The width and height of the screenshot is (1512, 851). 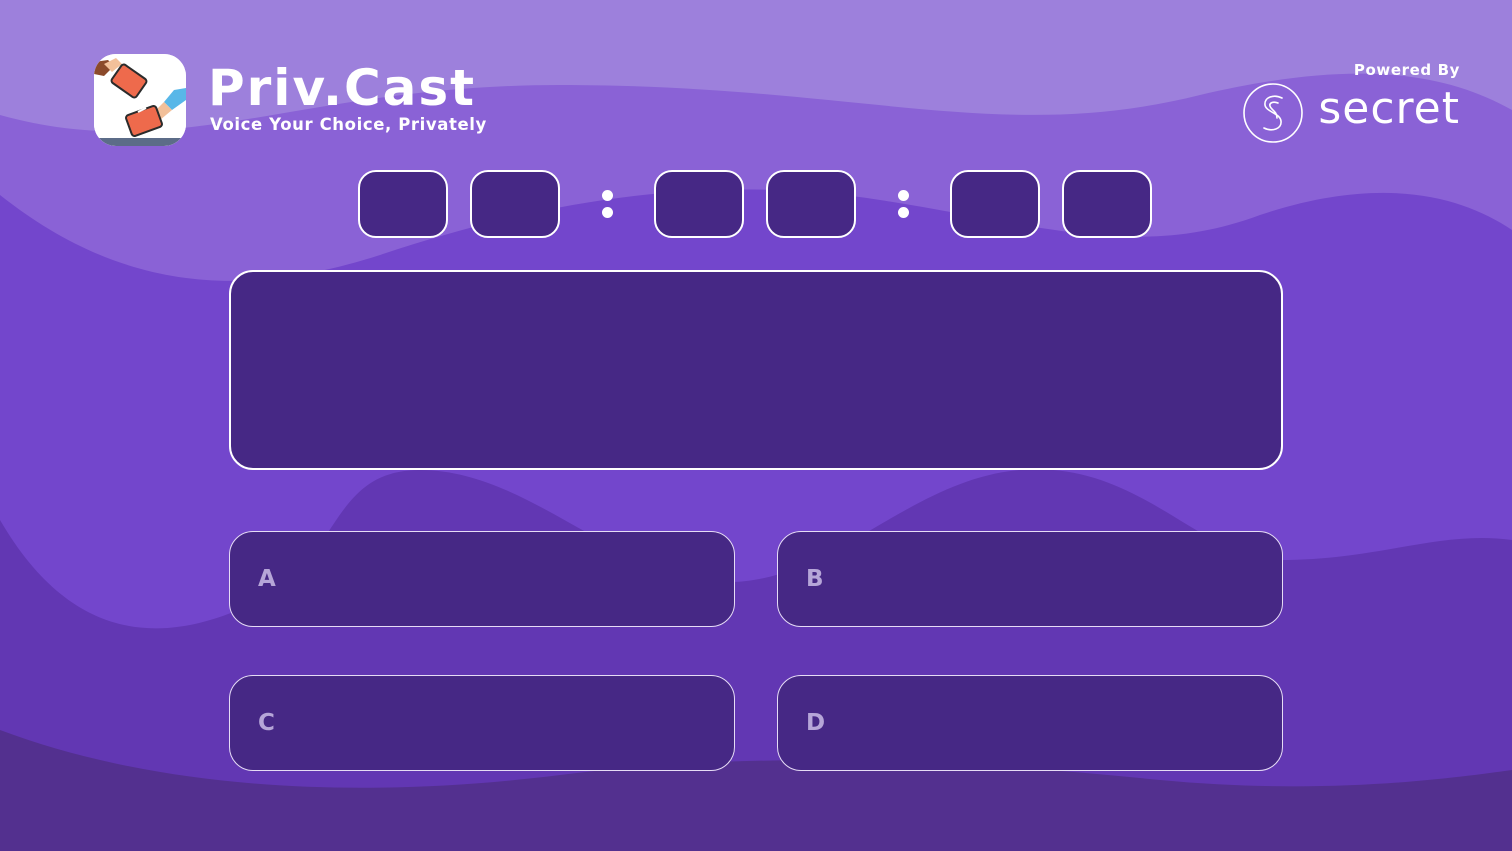 I want to click on timer-digit-seconds-tens, so click(x=995, y=204).